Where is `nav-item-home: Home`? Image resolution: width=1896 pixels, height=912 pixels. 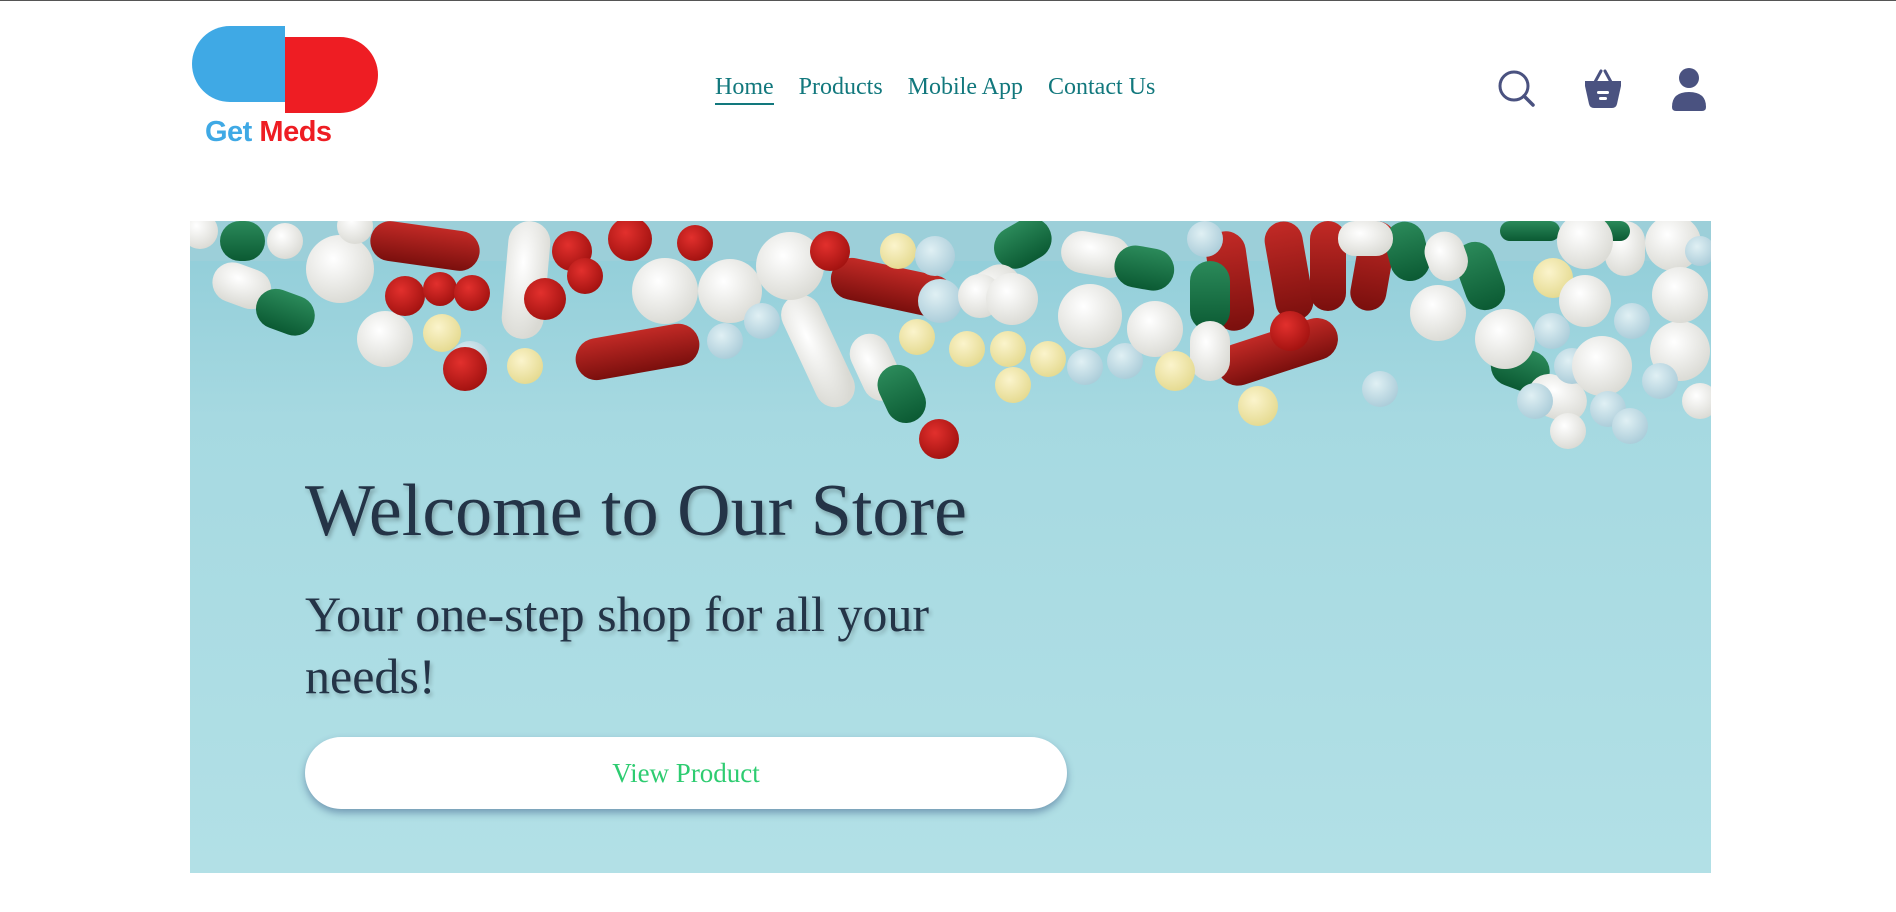
nav-item-home: Home is located at coordinates (744, 89).